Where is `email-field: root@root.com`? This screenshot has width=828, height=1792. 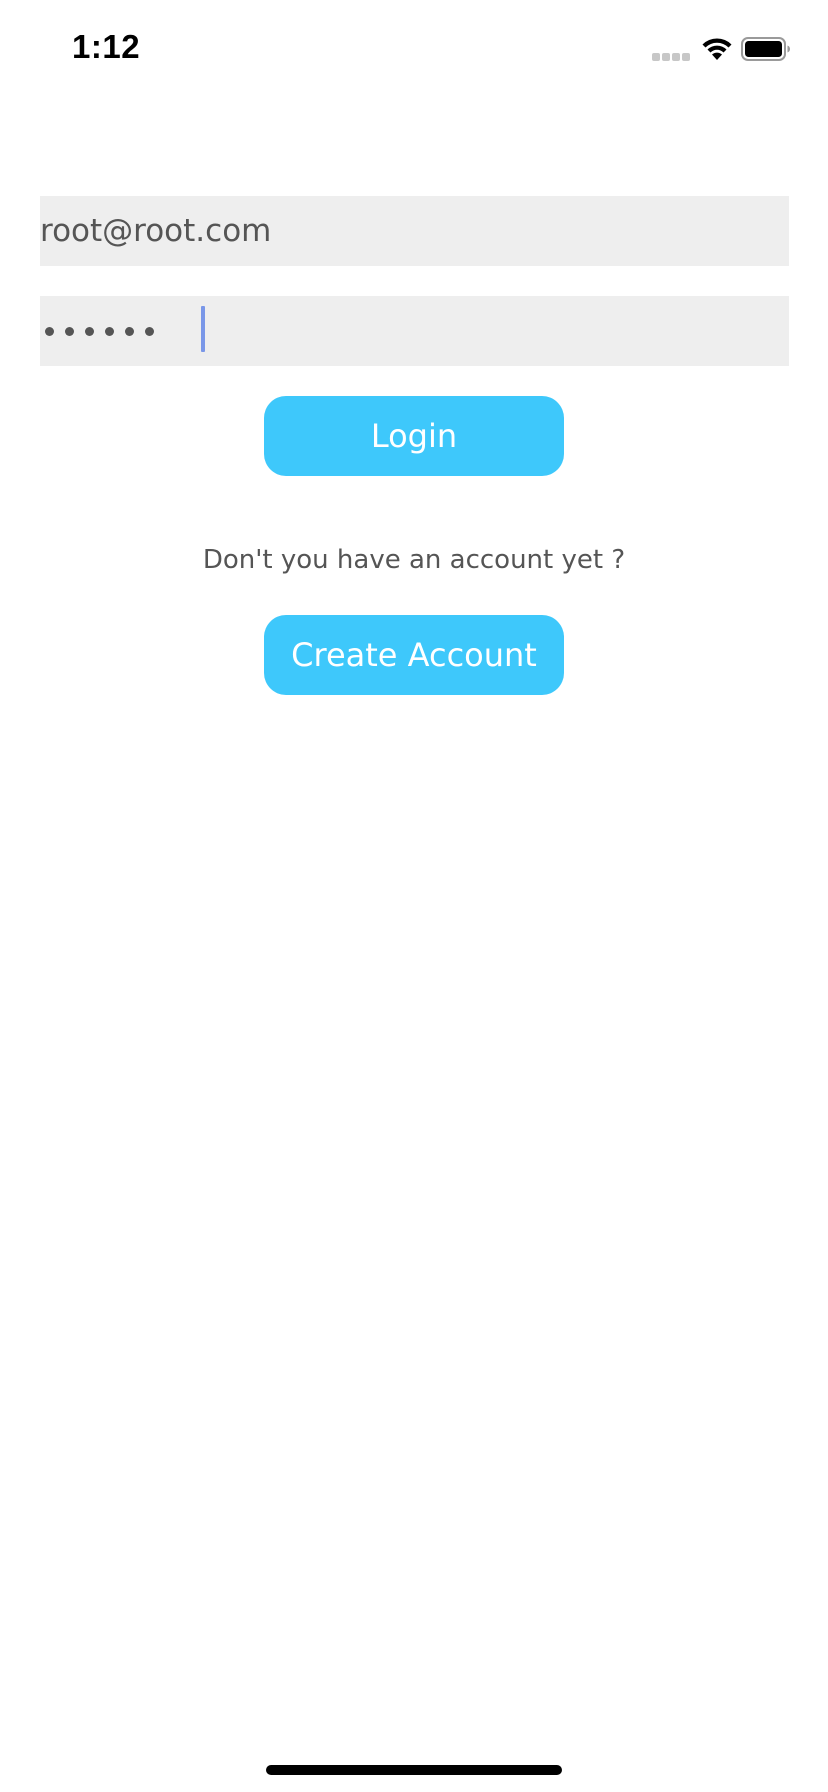
email-field: root@root.com is located at coordinates (414, 231).